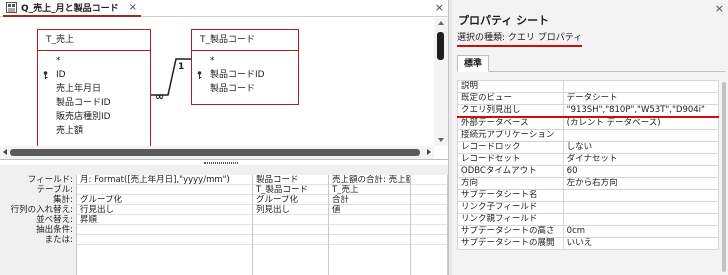 Image resolution: width=728 pixels, height=275 pixels. Describe the element at coordinates (520, 38) in the screenshot. I see `selection-type-label: 選択の種類: クエリ プロパティ` at that location.